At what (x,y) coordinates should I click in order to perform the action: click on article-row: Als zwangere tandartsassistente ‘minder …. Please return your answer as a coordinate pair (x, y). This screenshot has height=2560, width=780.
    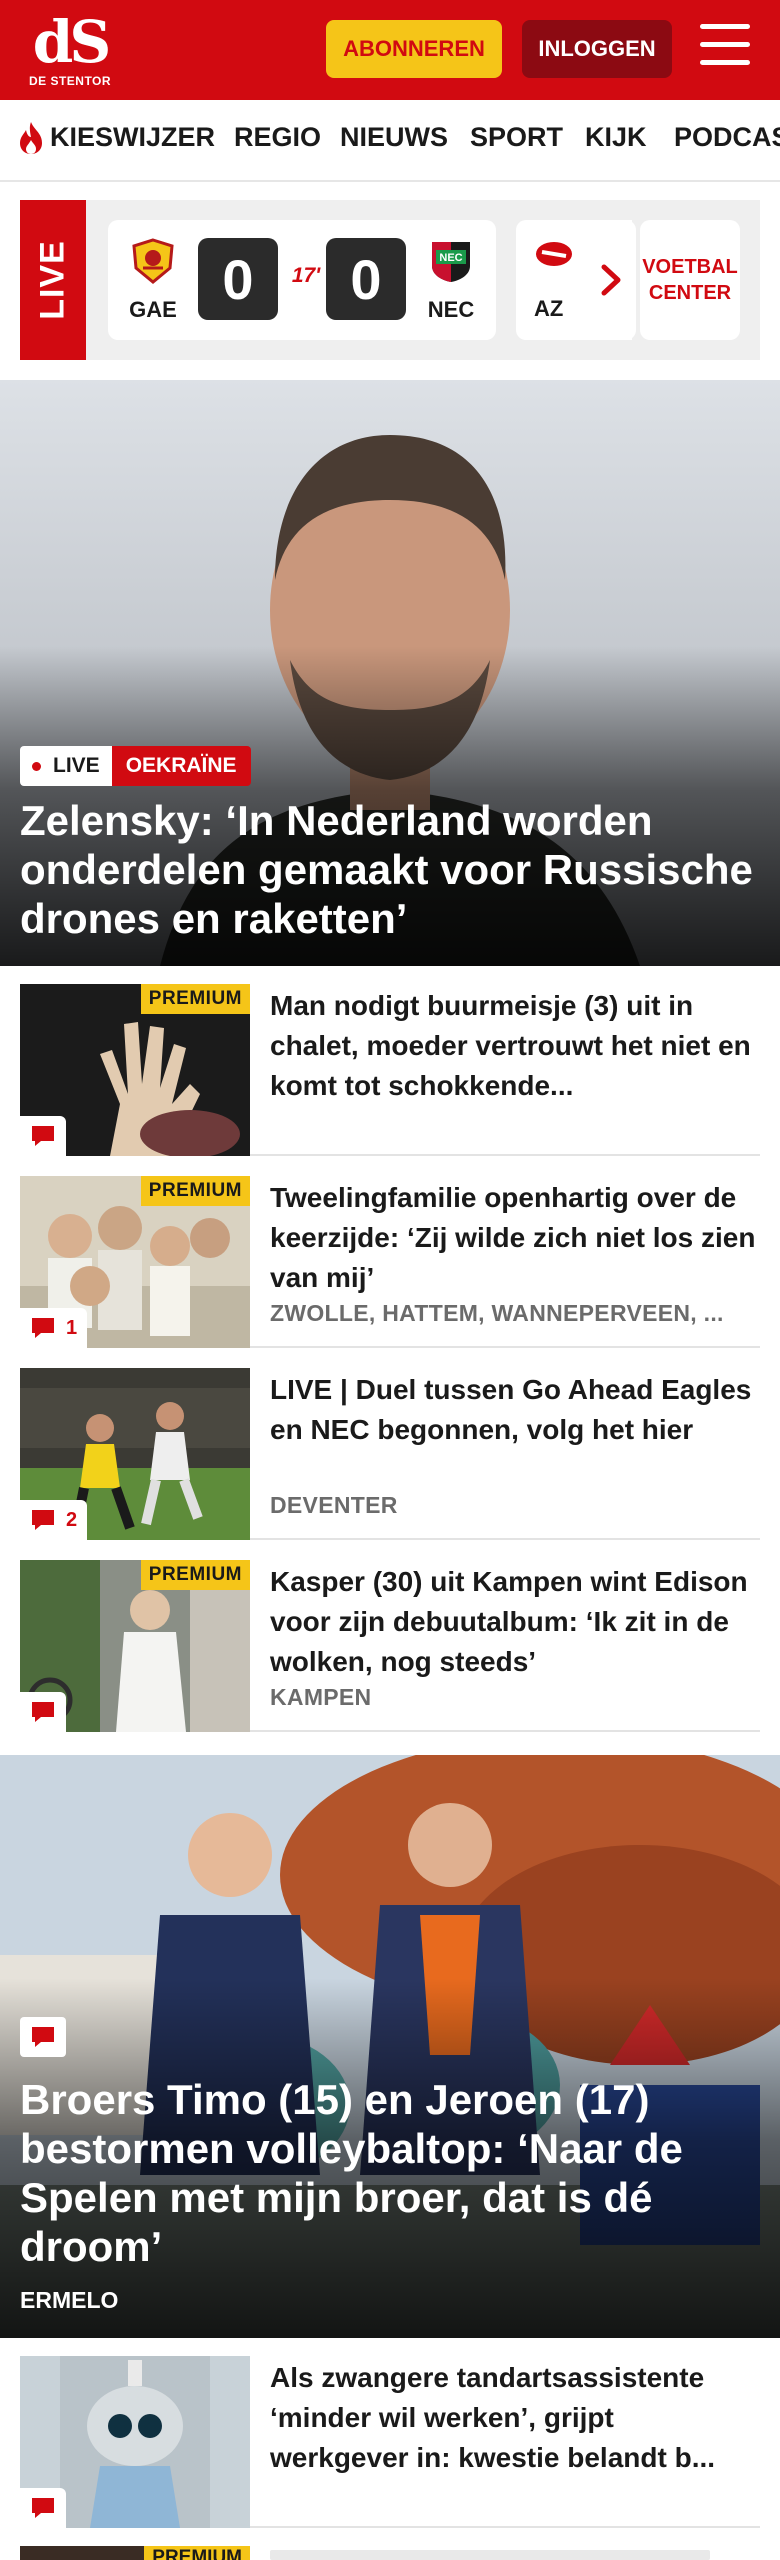
    Looking at the image, I should click on (390, 2442).